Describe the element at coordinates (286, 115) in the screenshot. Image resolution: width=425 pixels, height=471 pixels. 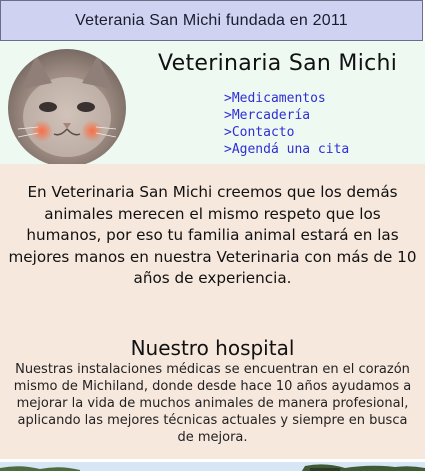
I see `nav-link-mercaderia: >Mercadería` at that location.